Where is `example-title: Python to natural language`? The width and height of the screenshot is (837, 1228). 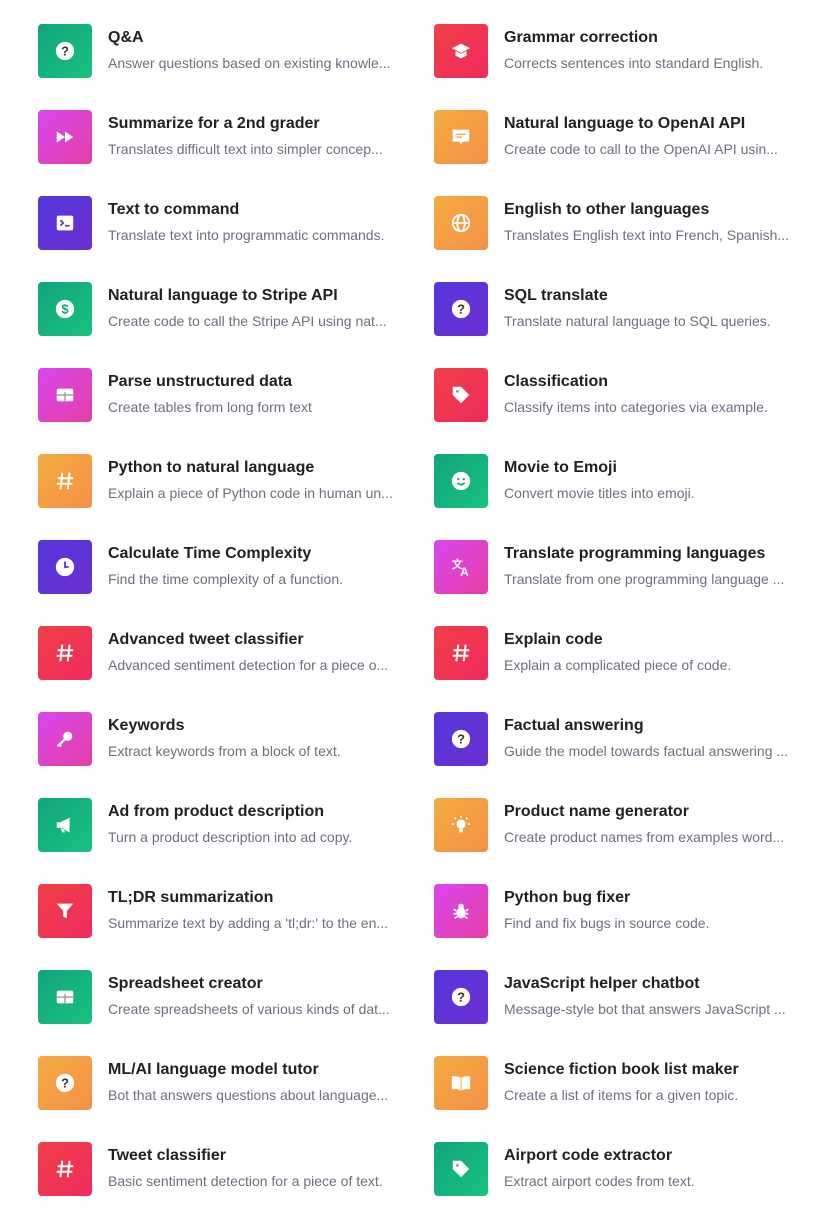
example-title: Python to natural language is located at coordinates (211, 467).